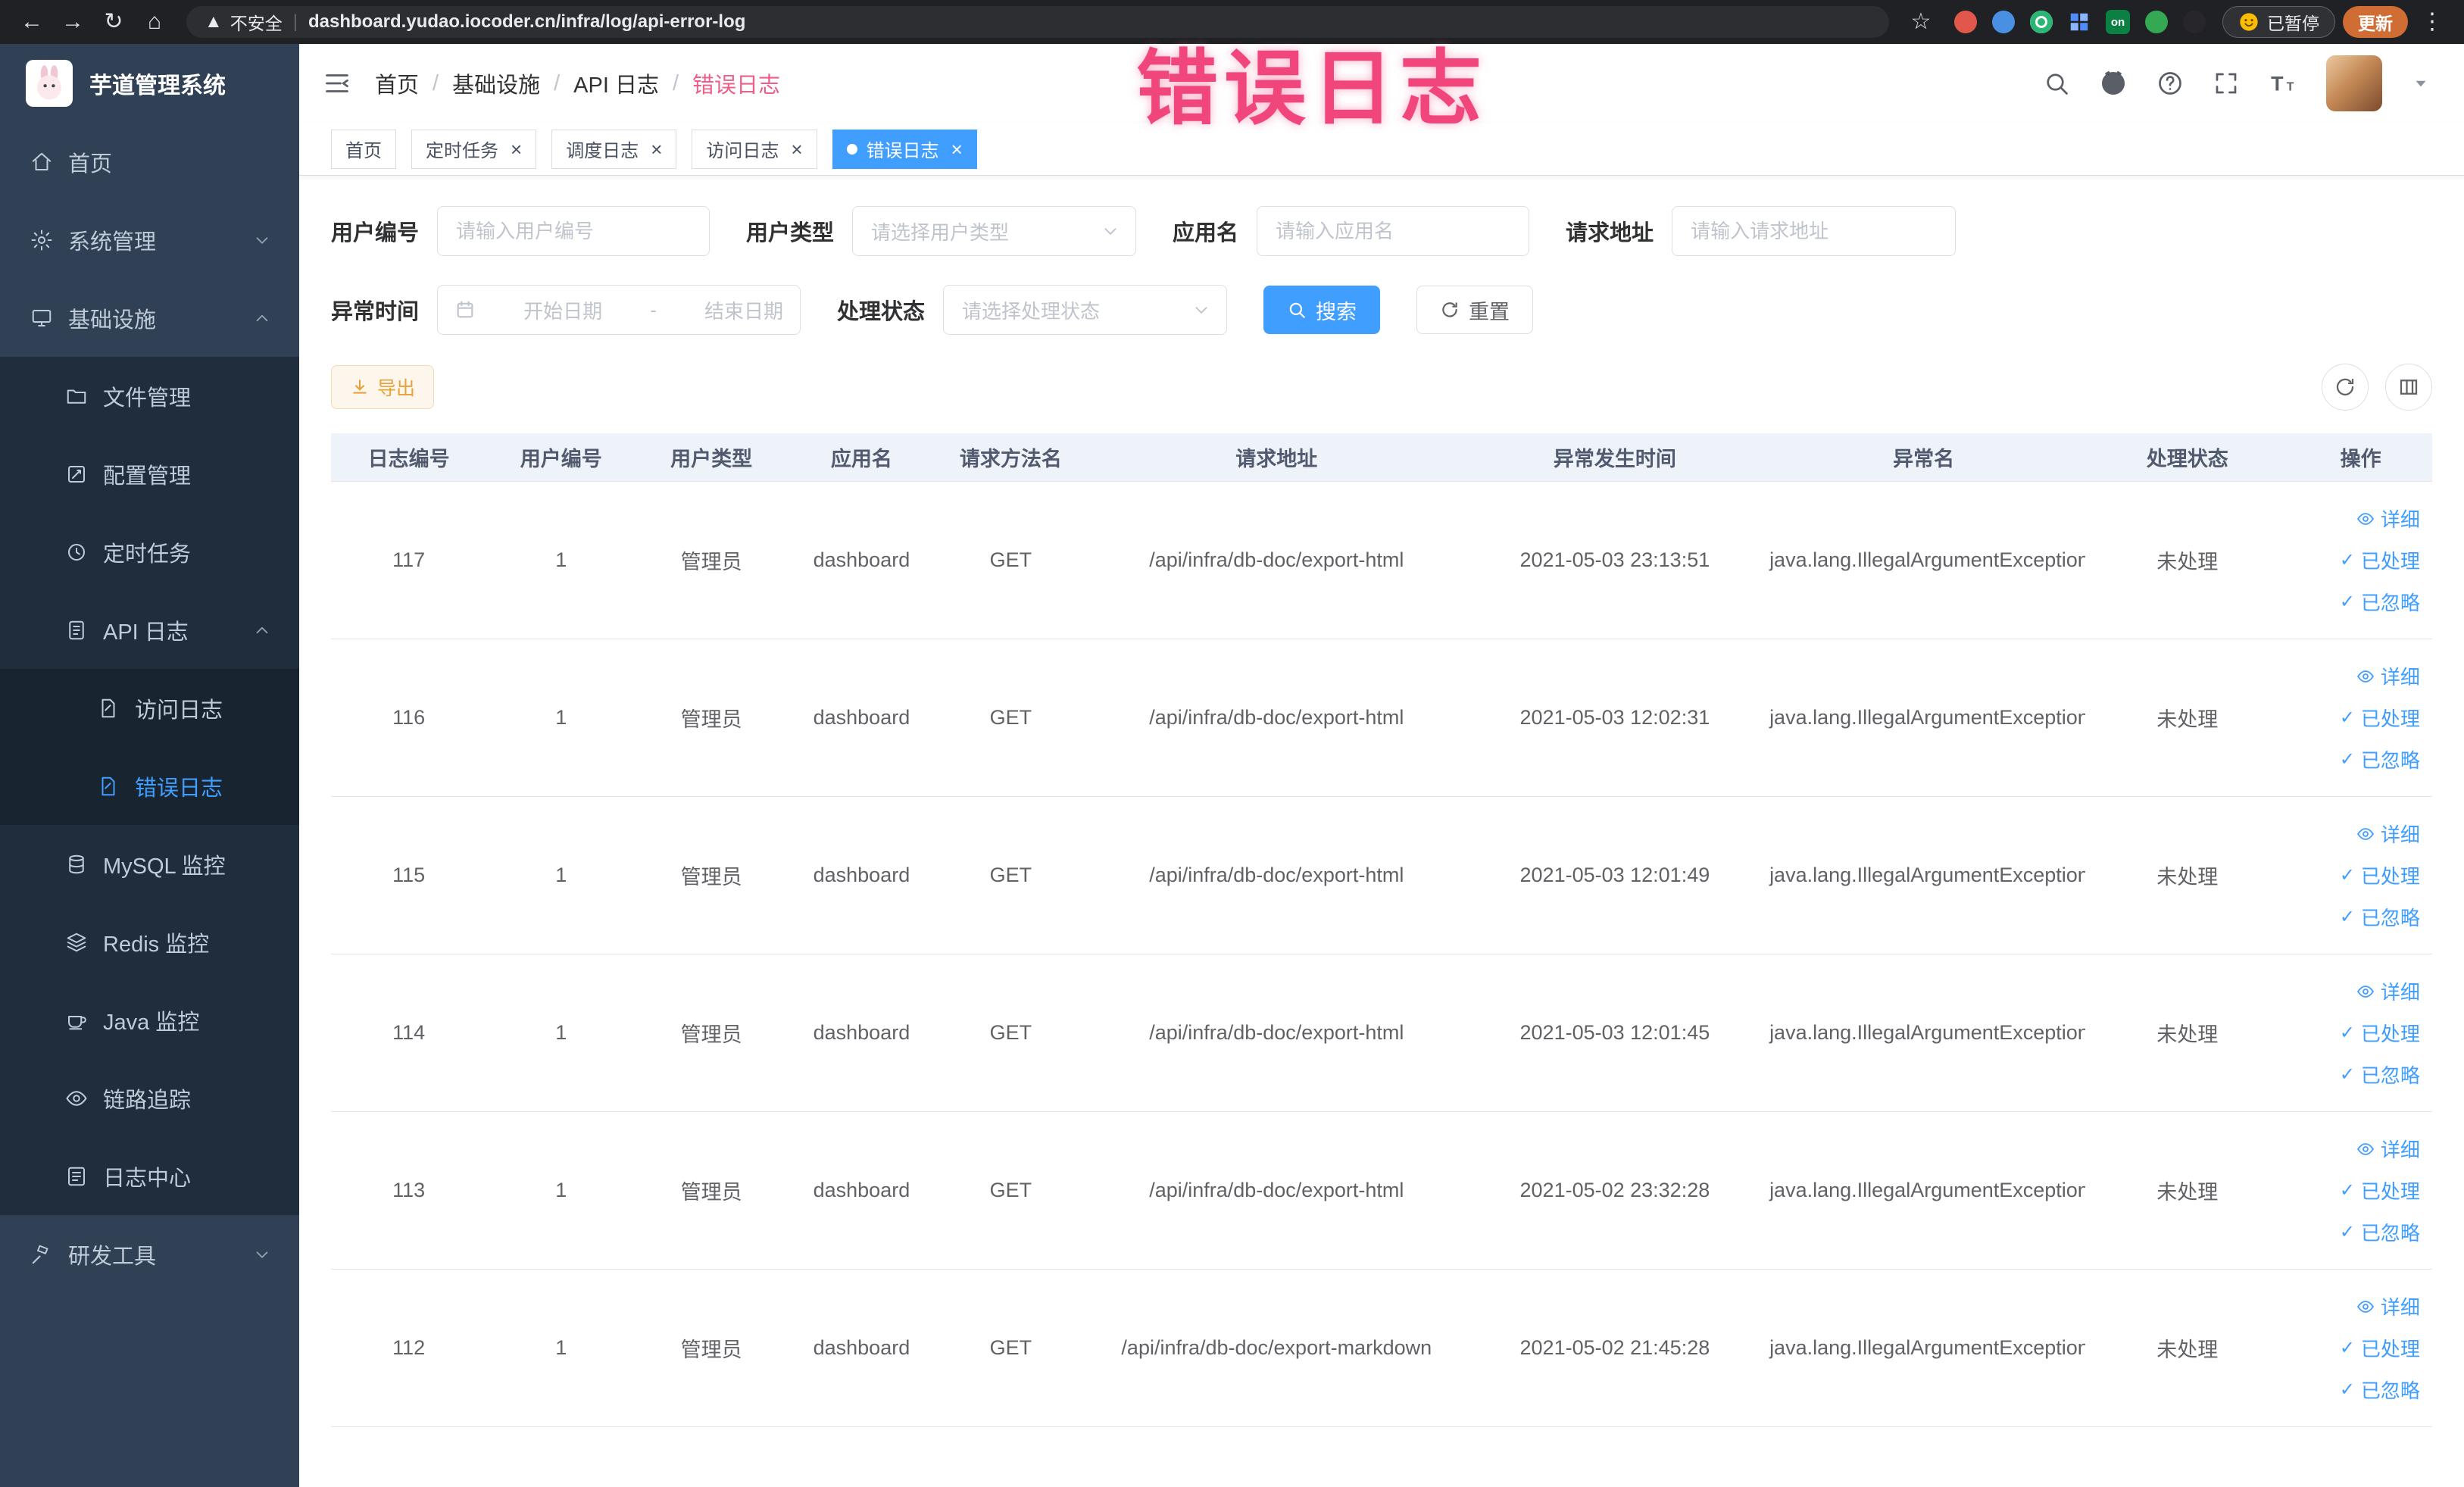  Describe the element at coordinates (375, 233) in the screenshot. I see `user-id-label: 用户编号` at that location.